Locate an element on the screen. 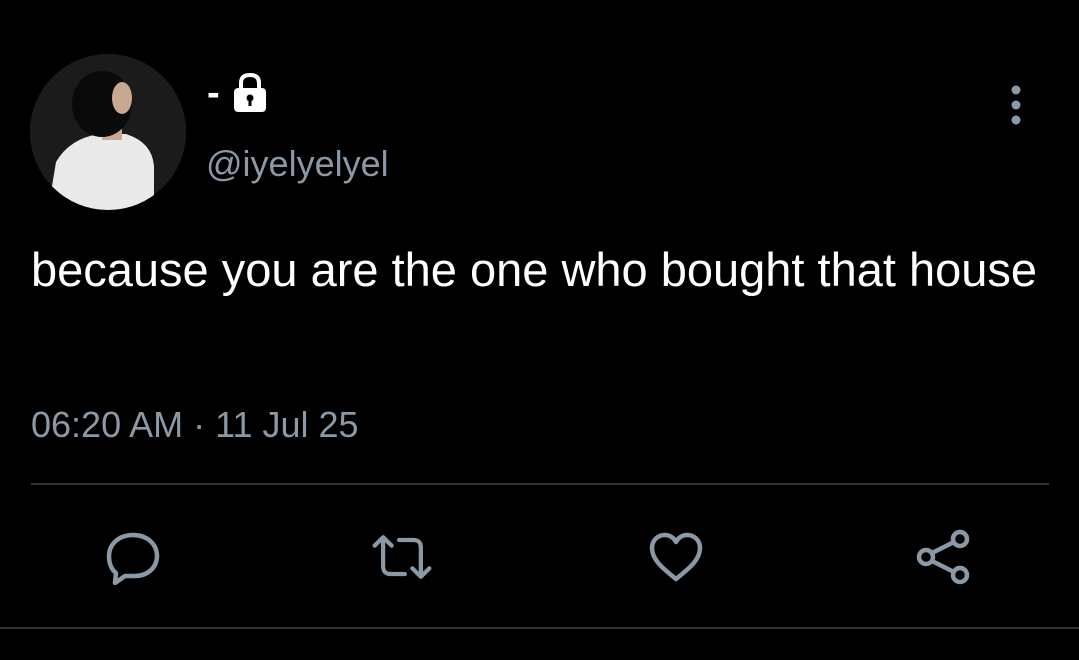 The height and width of the screenshot is (660, 1079). display-name-row: - is located at coordinates (238, 93).